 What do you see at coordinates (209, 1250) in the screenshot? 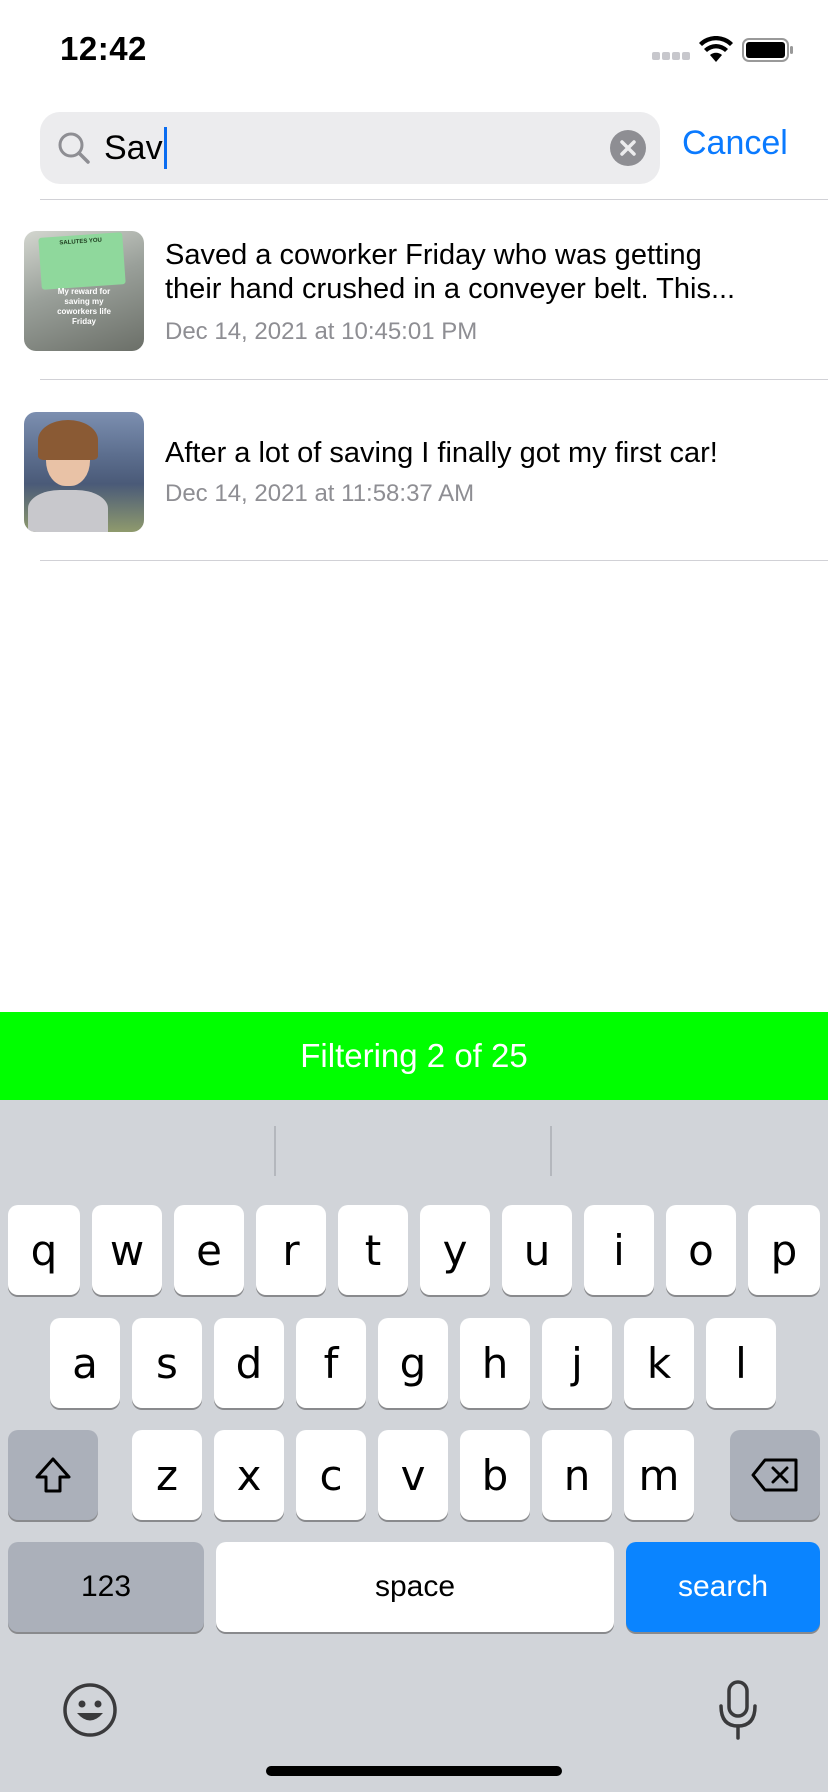
I see `key-e: e` at bounding box center [209, 1250].